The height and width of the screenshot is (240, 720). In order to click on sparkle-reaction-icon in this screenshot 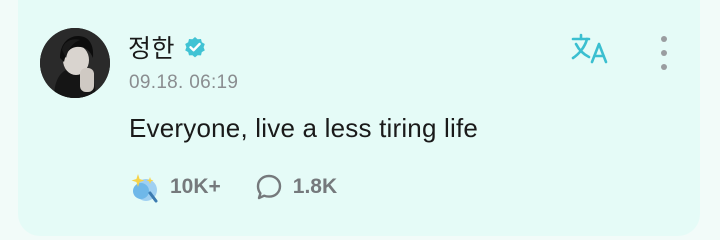, I will do `click(144, 188)`.